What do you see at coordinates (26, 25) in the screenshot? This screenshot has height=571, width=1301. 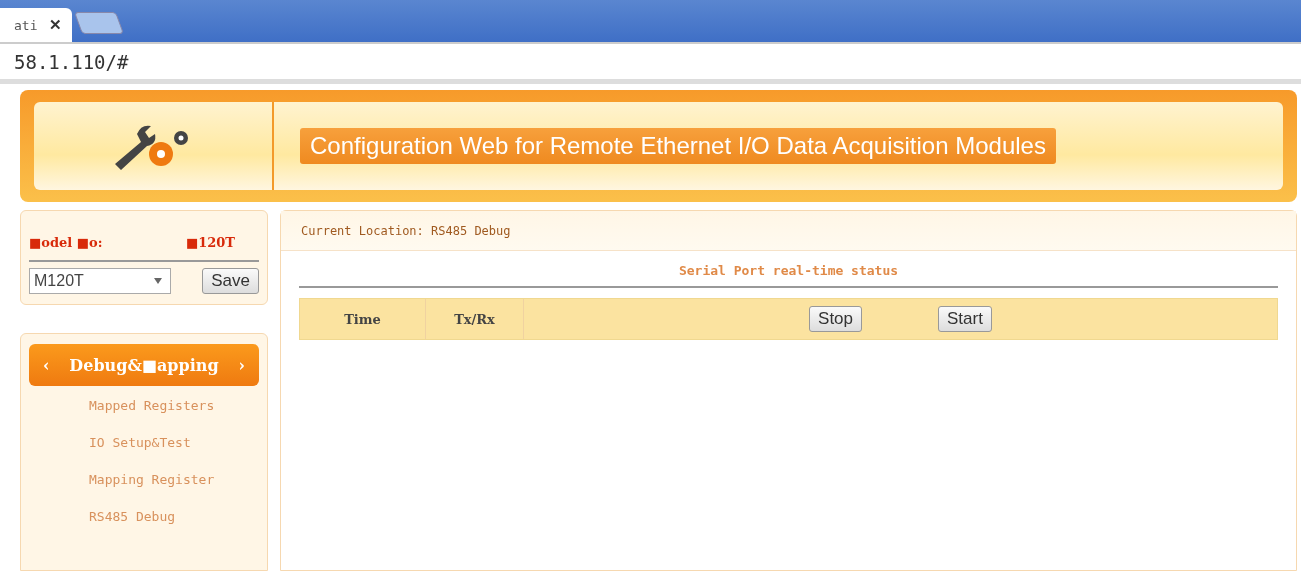 I see `tab-title: ati` at bounding box center [26, 25].